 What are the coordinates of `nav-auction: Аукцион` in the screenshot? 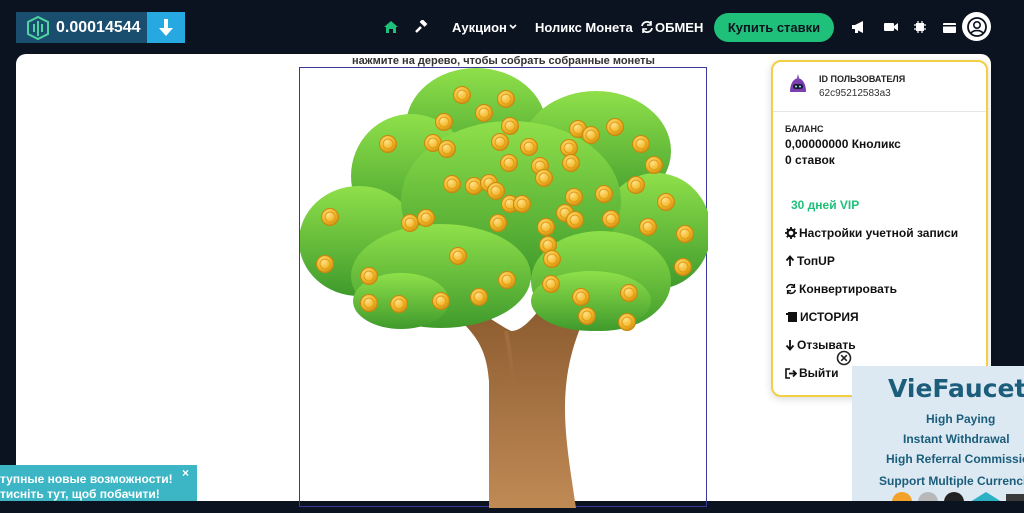 It's located at (484, 27).